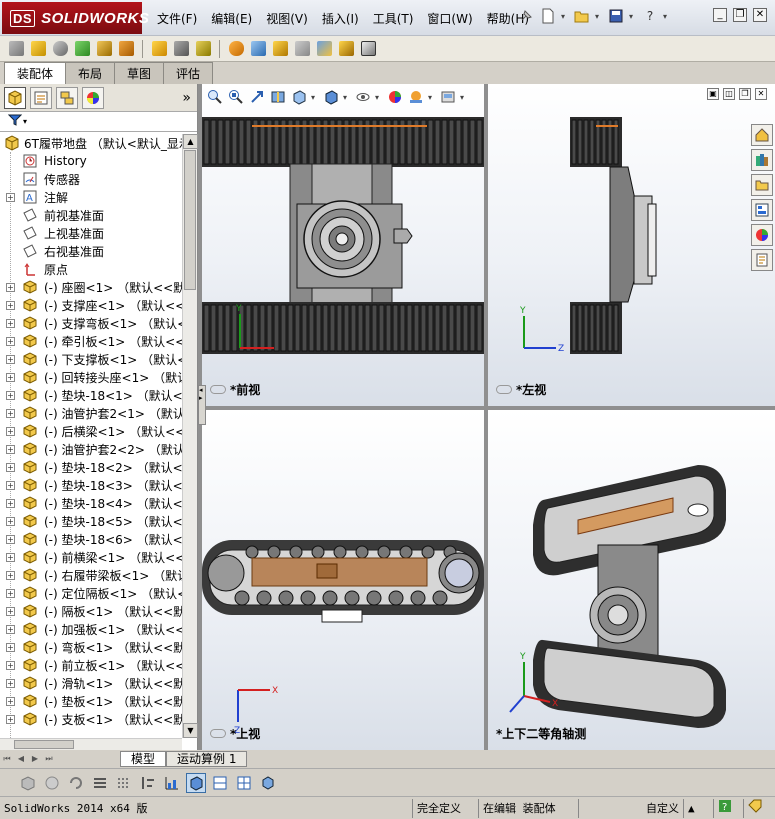 The image size is (775, 819). What do you see at coordinates (188, 73) in the screenshot?
I see `tab-evaluate: 评估` at bounding box center [188, 73].